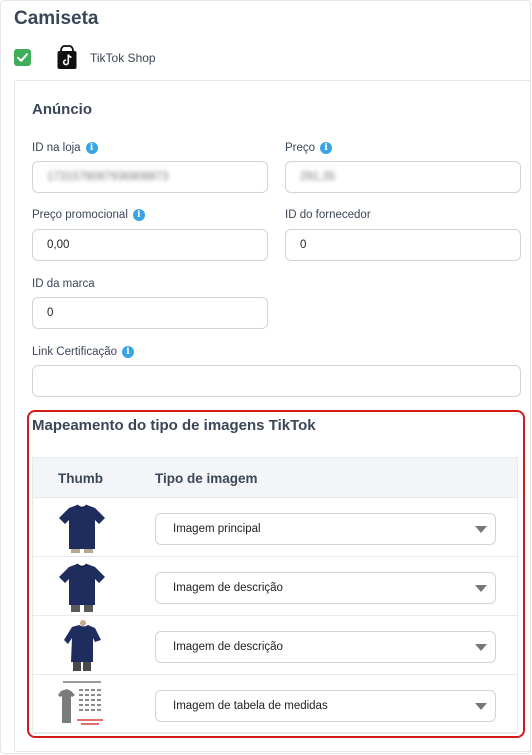  I want to click on store-id-input: 1731578087936908873, so click(150, 177).